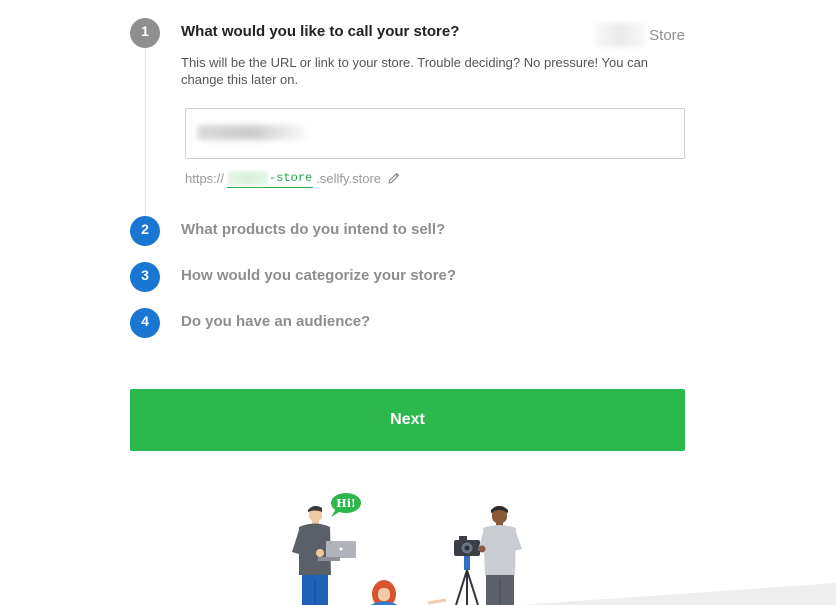  I want to click on step-1-title: What would you like to call your store?, so click(320, 31).